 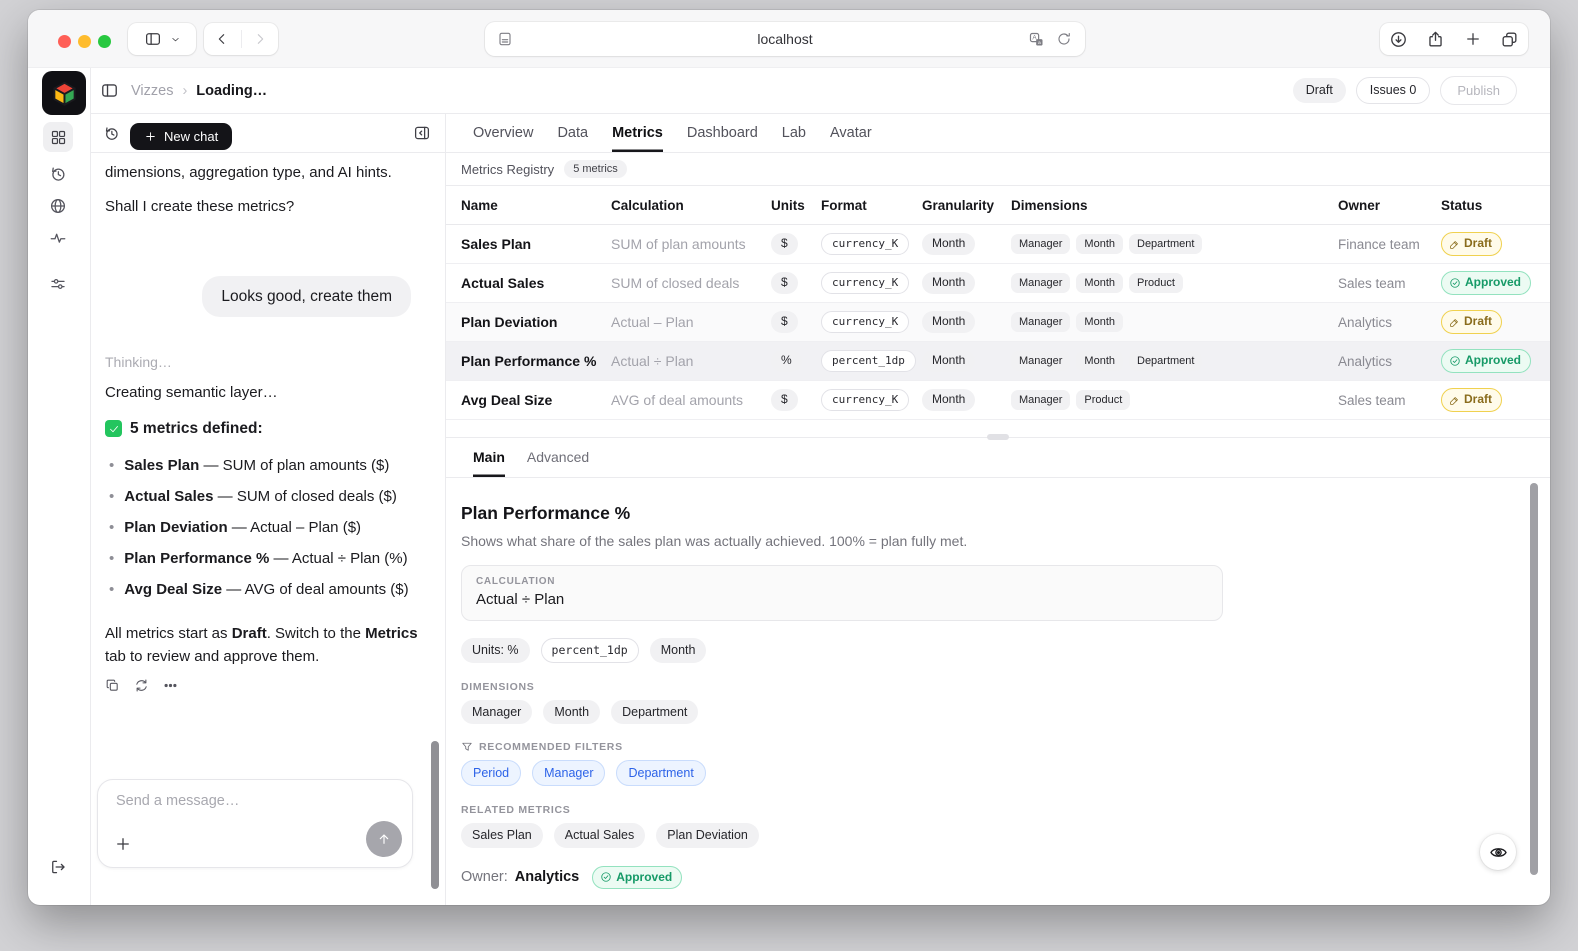 I want to click on tab-dashboard: Dashboard, so click(x=722, y=133).